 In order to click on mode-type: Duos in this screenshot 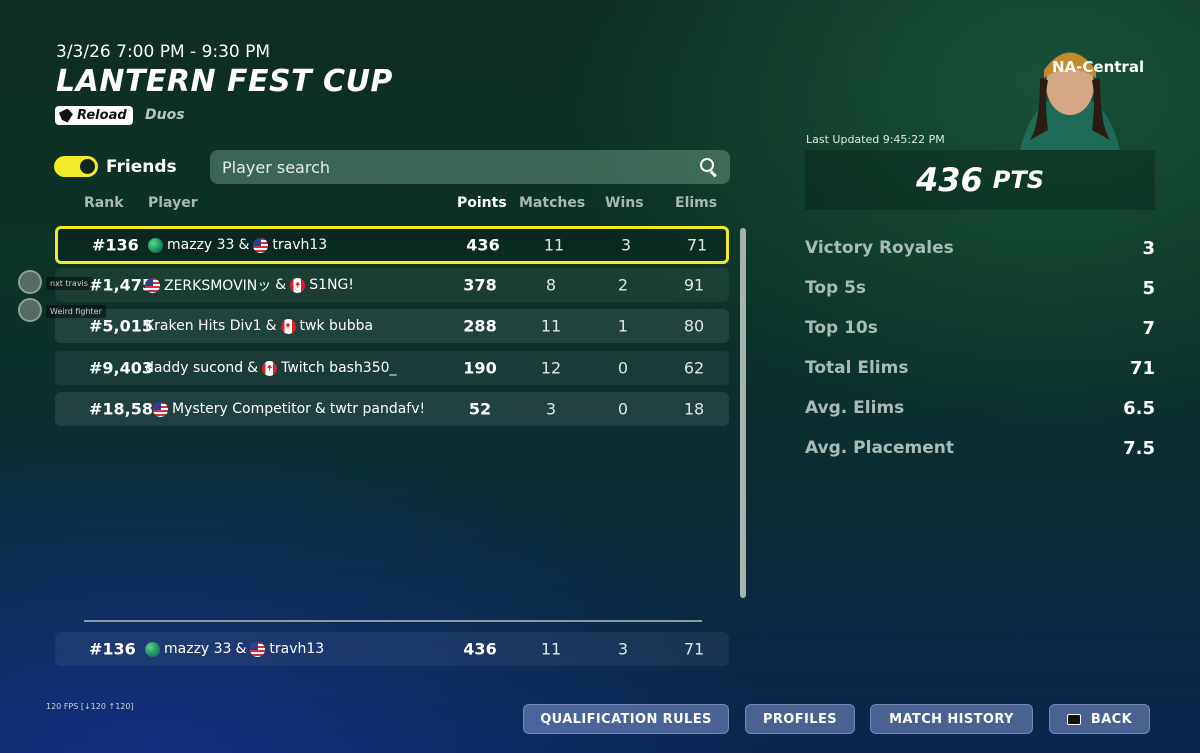, I will do `click(165, 115)`.